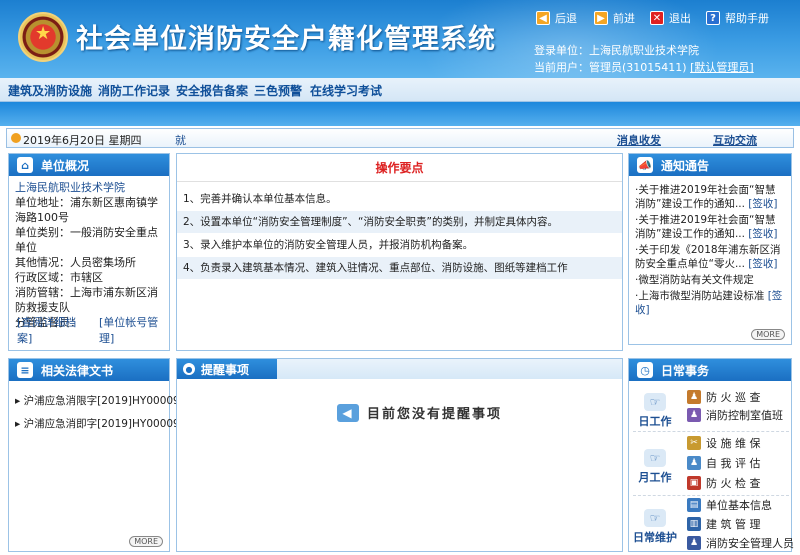  I want to click on menu-online-learning: 在线学习考试, so click(346, 90).